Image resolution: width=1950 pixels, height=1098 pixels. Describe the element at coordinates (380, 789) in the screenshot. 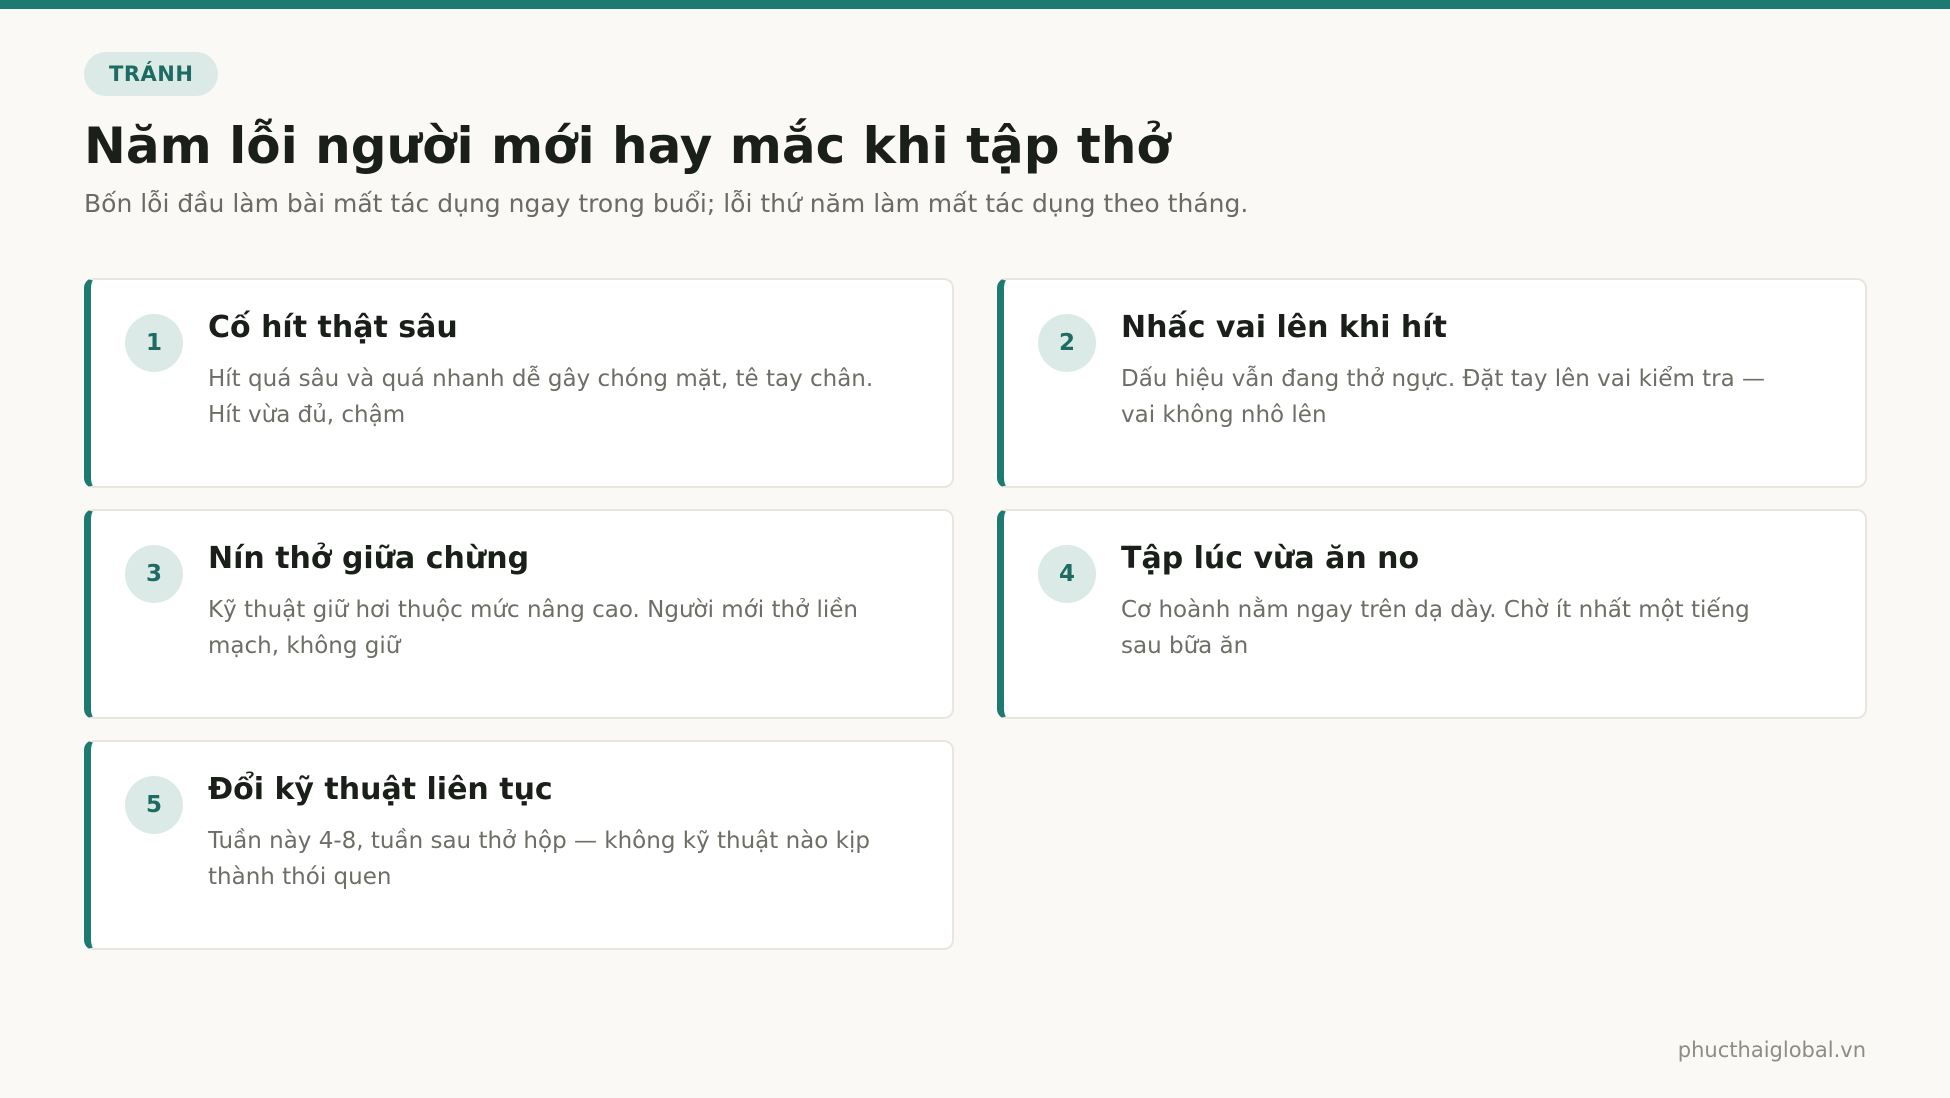

I see `card-title: Đổi kỹ thuật liên tục` at that location.